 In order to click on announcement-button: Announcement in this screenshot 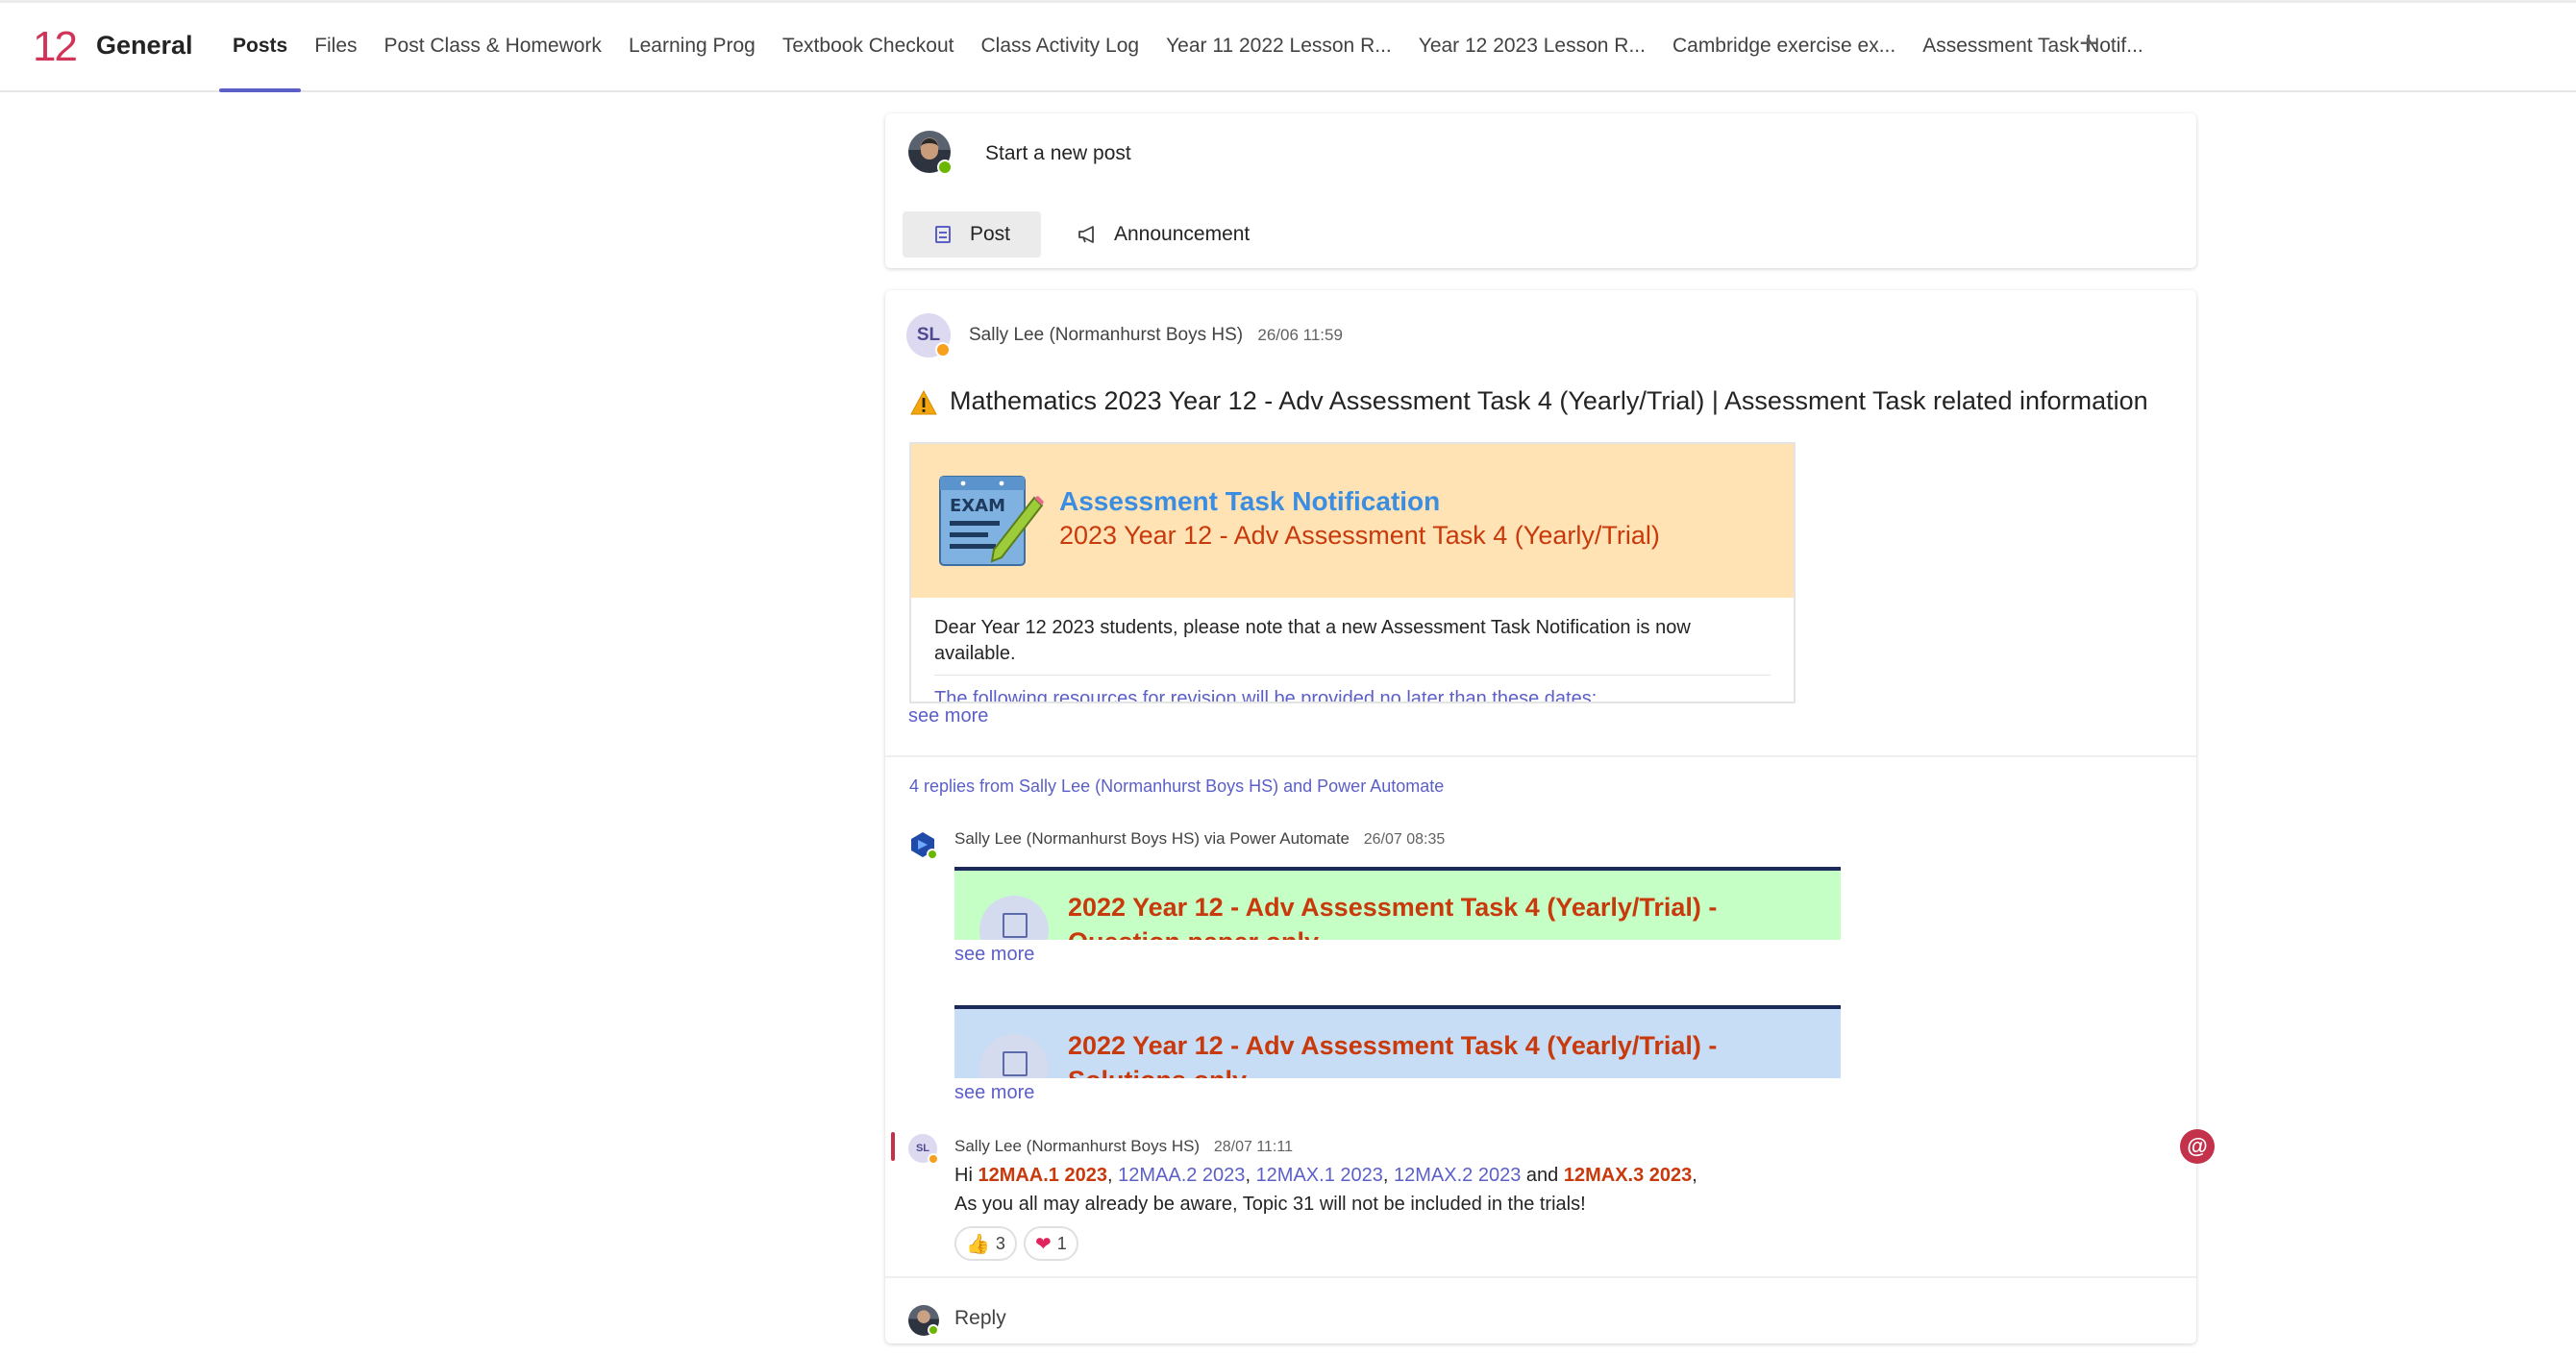, I will do `click(1164, 234)`.